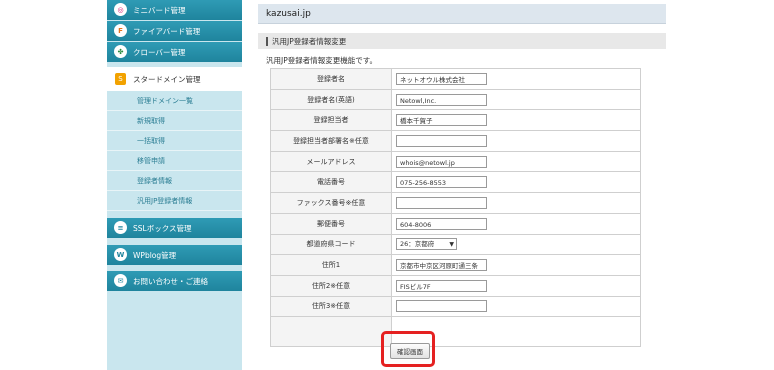  I want to click on registrant-name-input: ネットオウル株式会社, so click(441, 78).